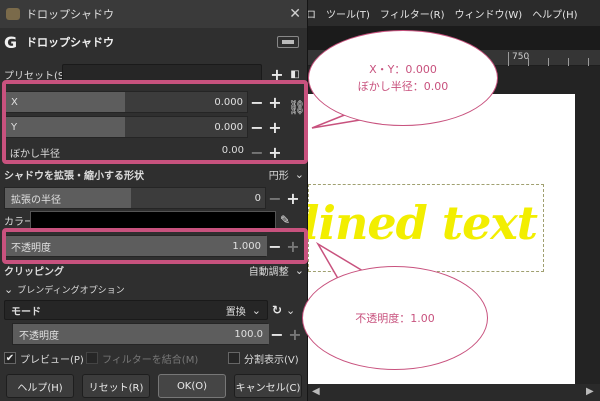 The width and height of the screenshot is (600, 401). What do you see at coordinates (403, 69) in the screenshot?
I see `callout-xy-text: X・Y：0.000` at bounding box center [403, 69].